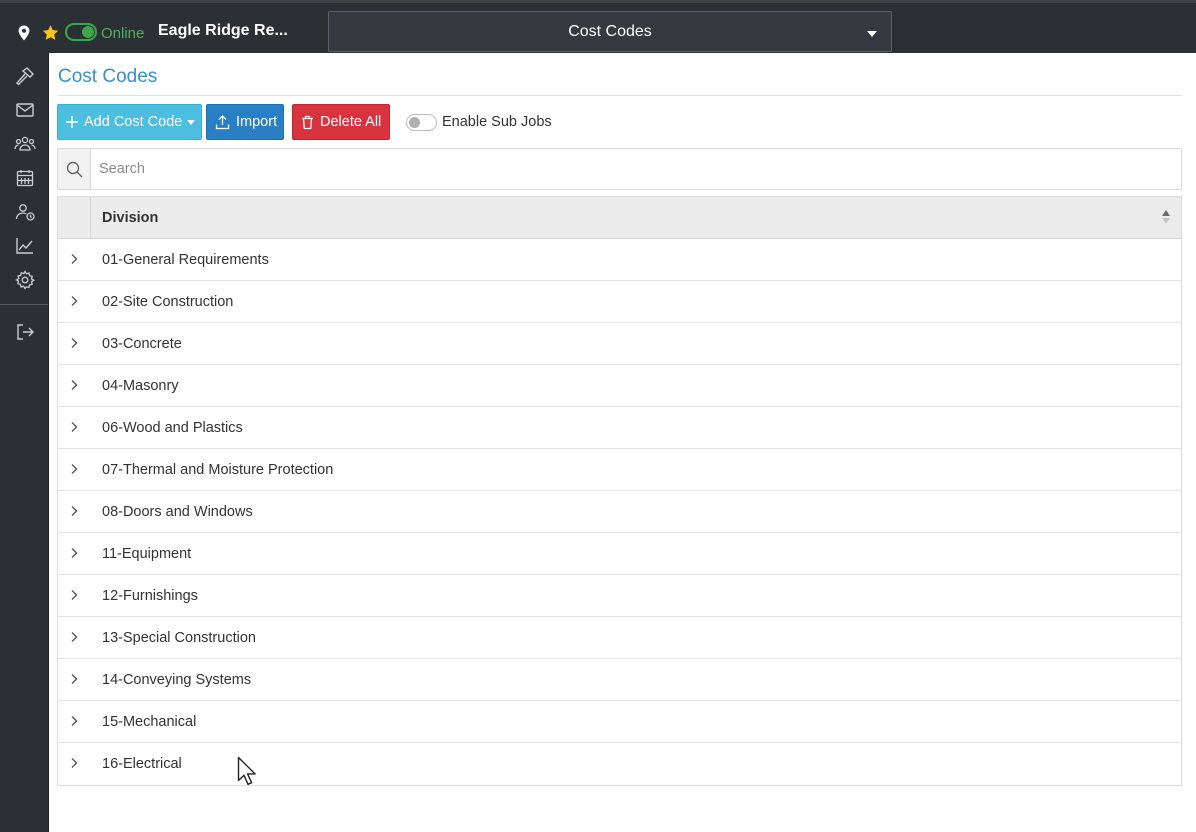  Describe the element at coordinates (257, 122) in the screenshot. I see `import-label: Import` at that location.